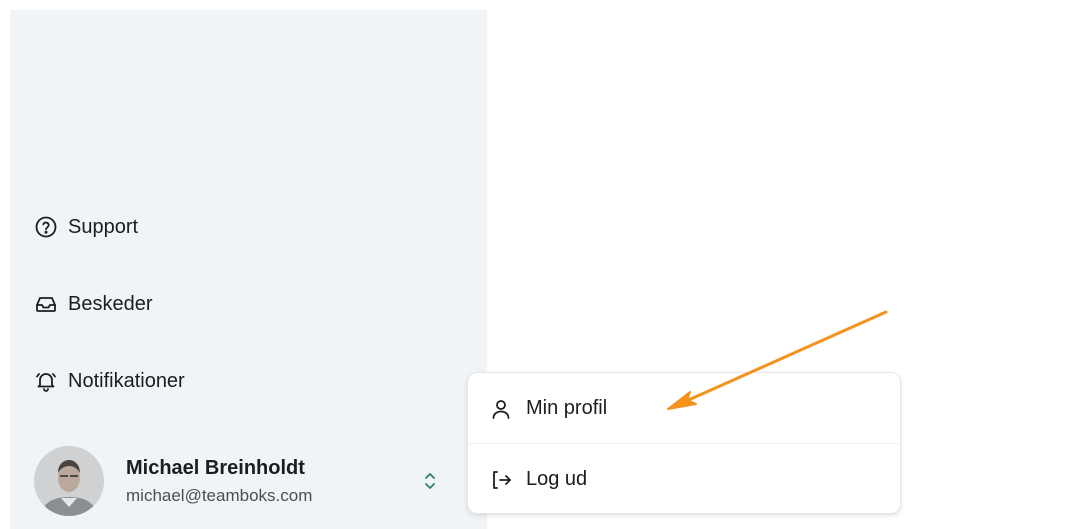  I want to click on sidebar-item-beskeder: Beskeder, so click(93, 304).